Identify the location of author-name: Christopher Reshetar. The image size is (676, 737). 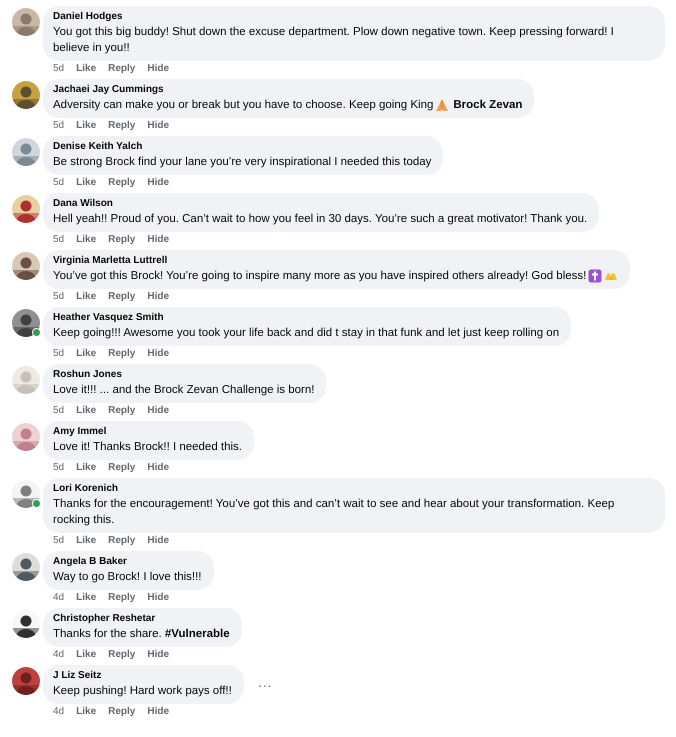
(141, 619).